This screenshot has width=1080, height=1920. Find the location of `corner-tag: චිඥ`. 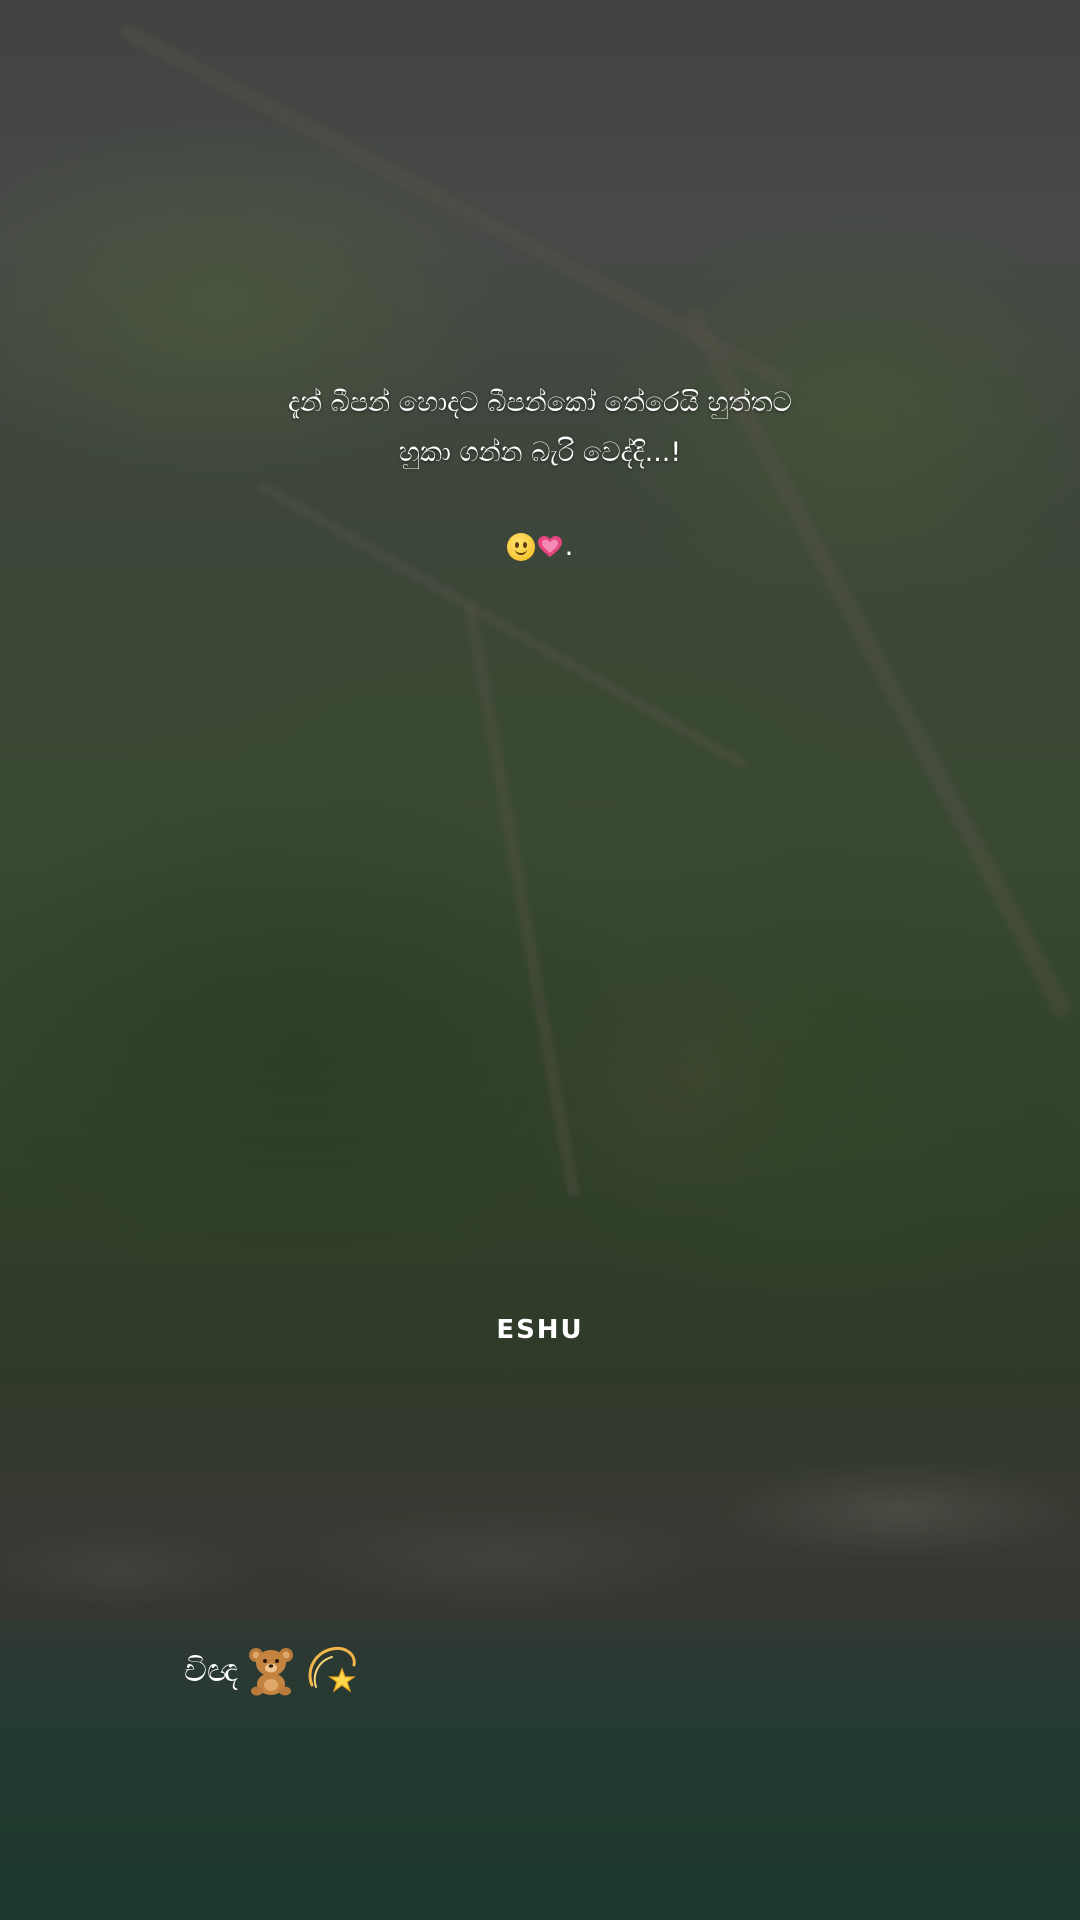

corner-tag: චිඥ is located at coordinates (271, 1670).